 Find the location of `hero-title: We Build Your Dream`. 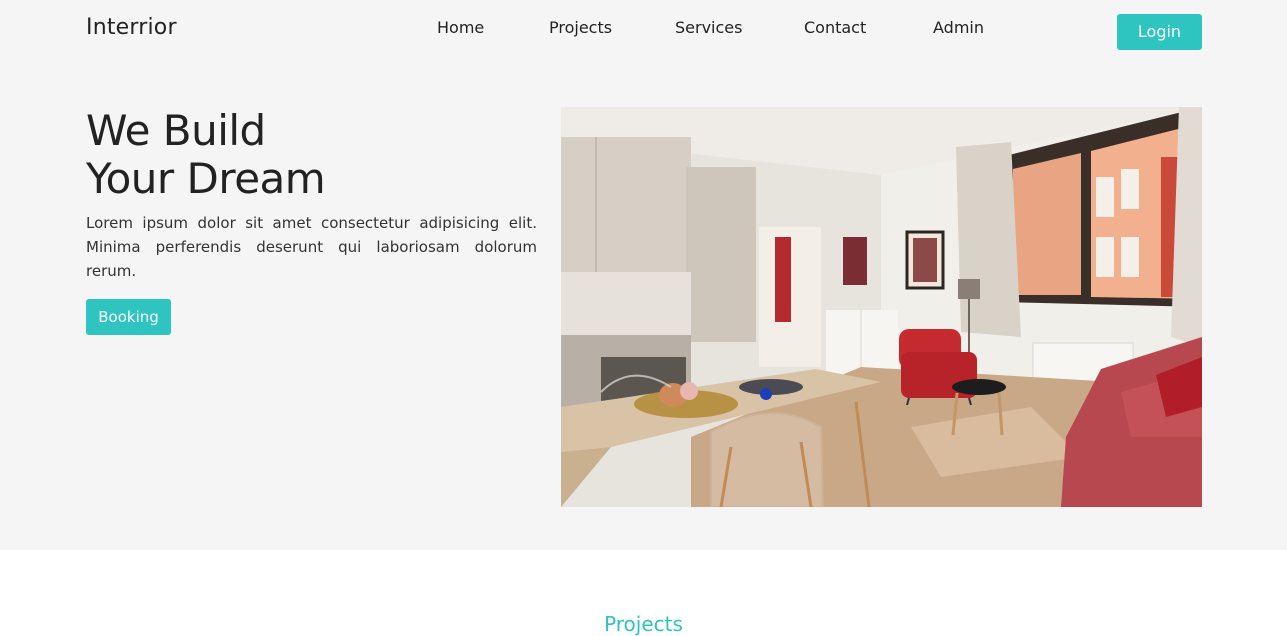

hero-title: We Build Your Dream is located at coordinates (206, 154).